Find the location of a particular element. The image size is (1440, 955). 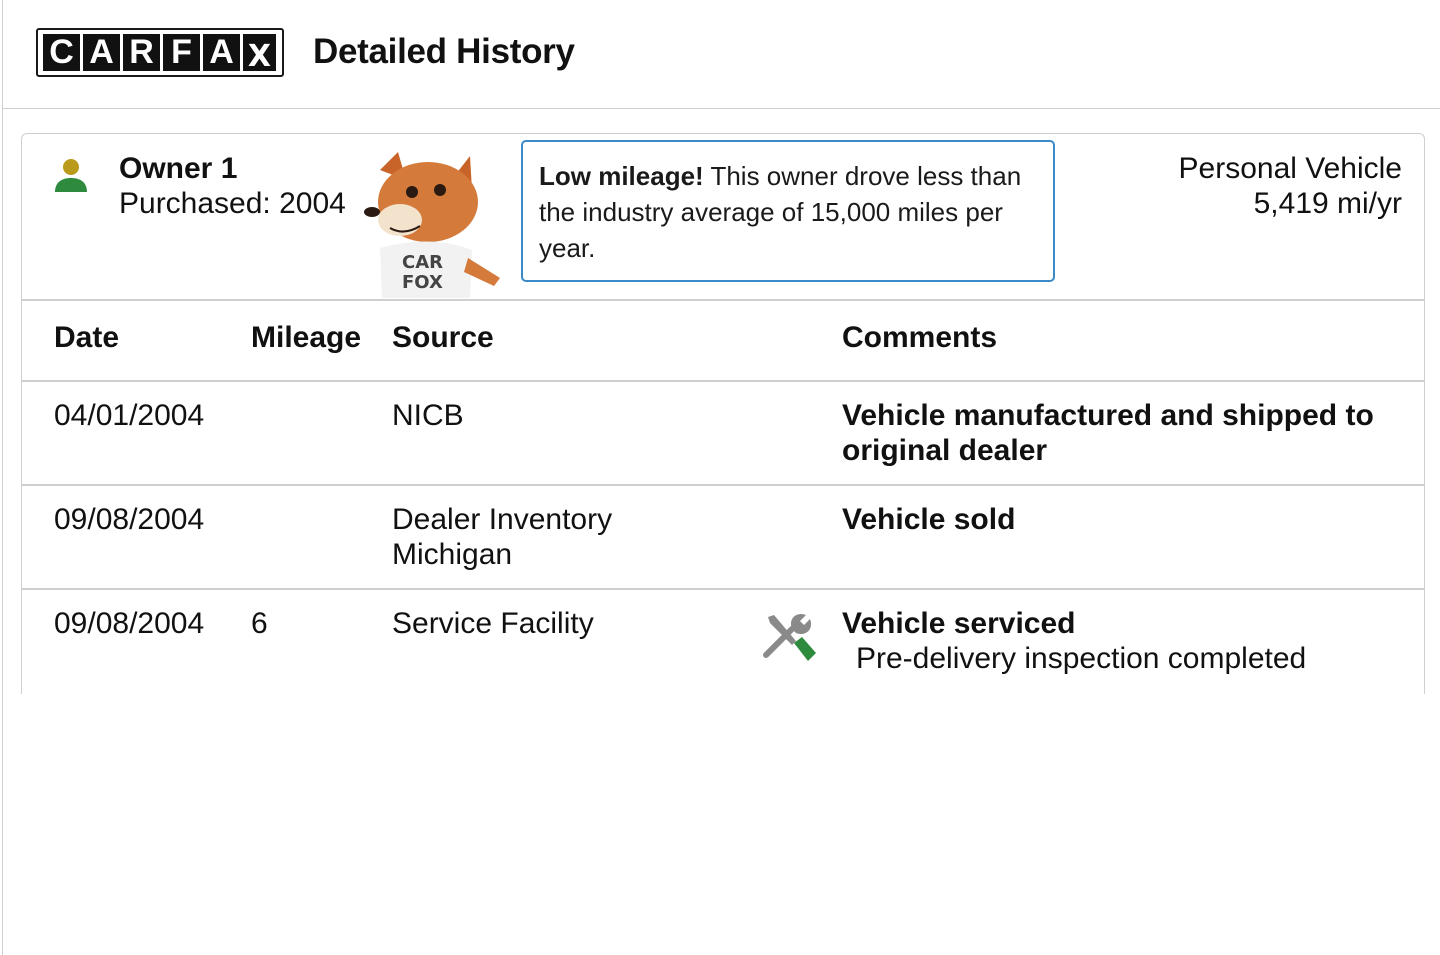

logo-letter: R is located at coordinates (141, 52).